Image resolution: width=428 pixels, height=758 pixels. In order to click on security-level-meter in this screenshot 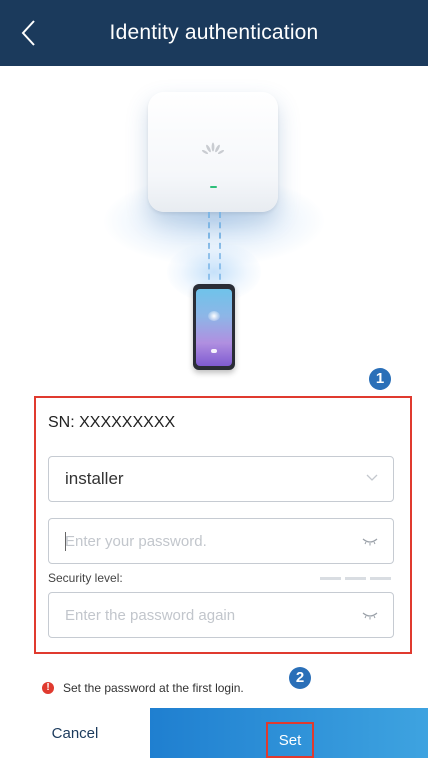, I will do `click(355, 578)`.